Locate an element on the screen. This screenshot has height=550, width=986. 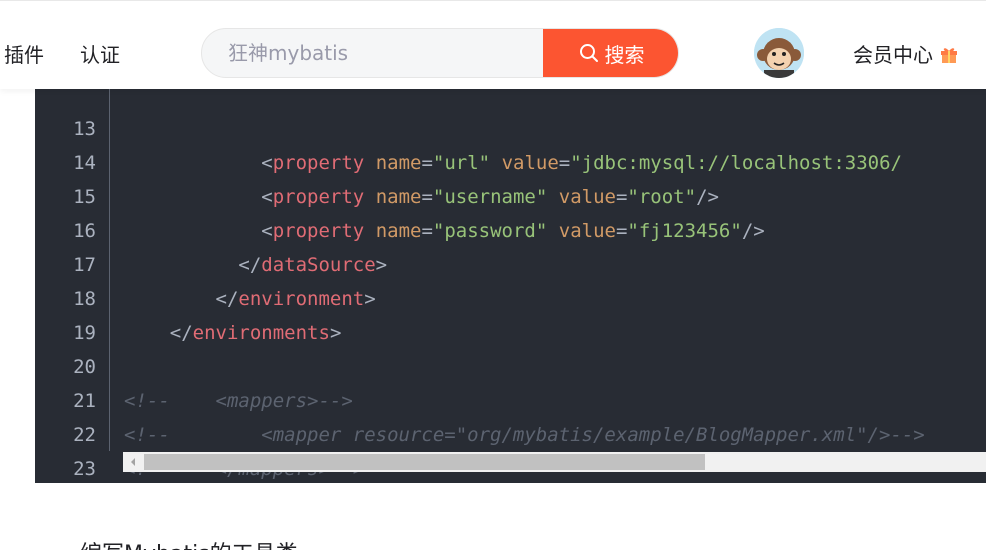
avatar-monkey-icon is located at coordinates (779, 53).